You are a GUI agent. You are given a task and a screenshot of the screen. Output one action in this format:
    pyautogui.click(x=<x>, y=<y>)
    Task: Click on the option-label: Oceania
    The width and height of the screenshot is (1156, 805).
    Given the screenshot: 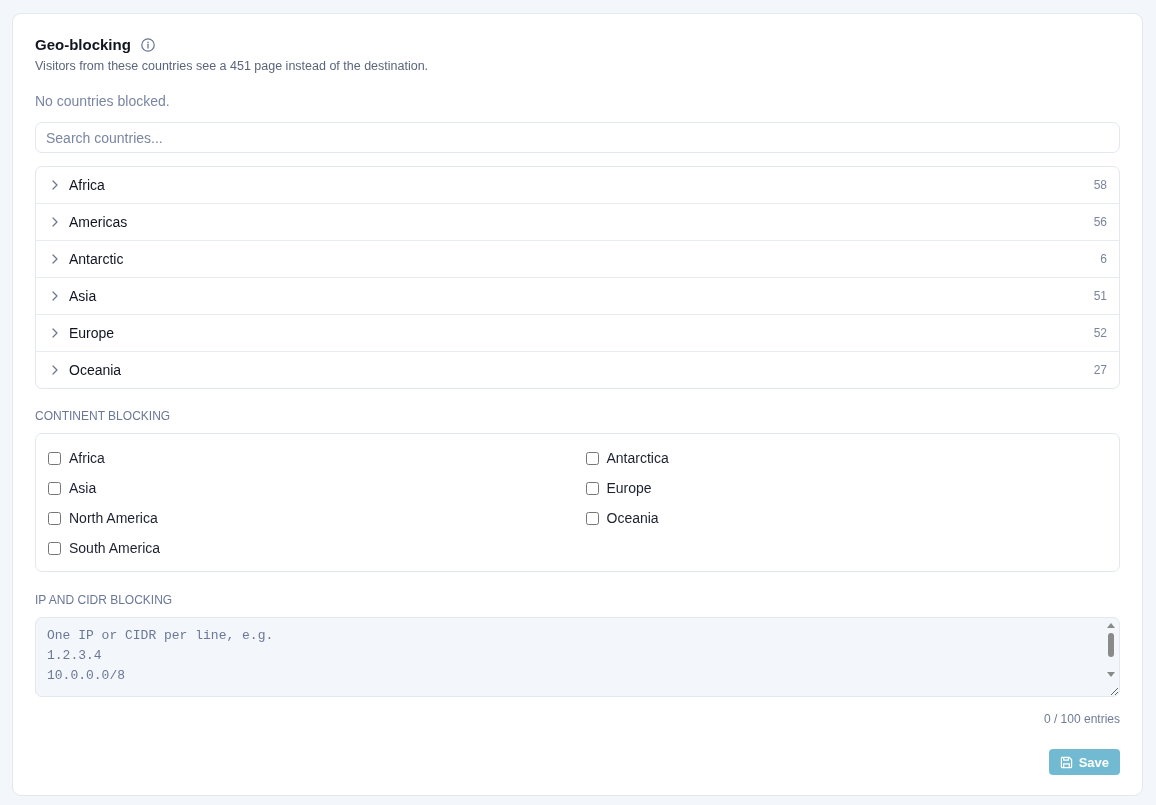 What is the action you would take?
    pyautogui.click(x=632, y=518)
    